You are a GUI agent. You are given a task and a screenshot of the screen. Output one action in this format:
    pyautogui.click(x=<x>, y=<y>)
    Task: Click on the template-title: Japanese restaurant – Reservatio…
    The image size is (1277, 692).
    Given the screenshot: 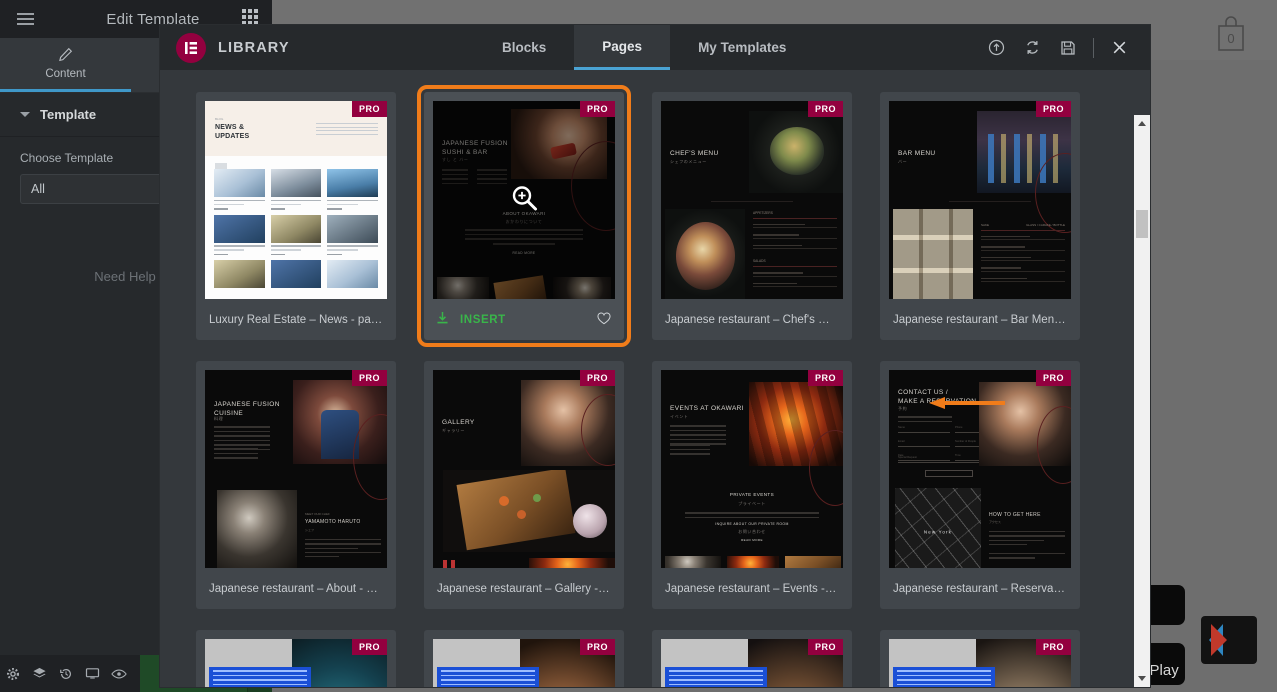 What is the action you would take?
    pyautogui.click(x=980, y=588)
    